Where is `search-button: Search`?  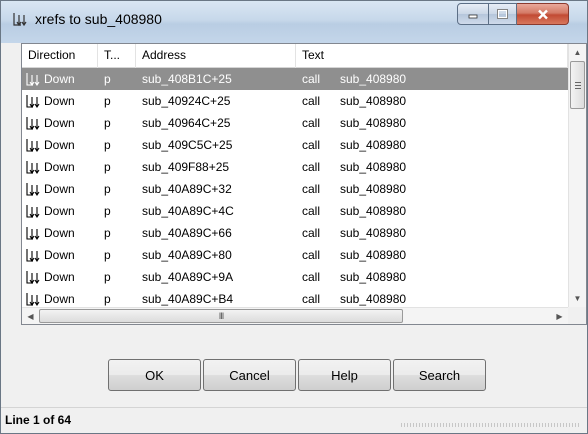 search-button: Search is located at coordinates (439, 375).